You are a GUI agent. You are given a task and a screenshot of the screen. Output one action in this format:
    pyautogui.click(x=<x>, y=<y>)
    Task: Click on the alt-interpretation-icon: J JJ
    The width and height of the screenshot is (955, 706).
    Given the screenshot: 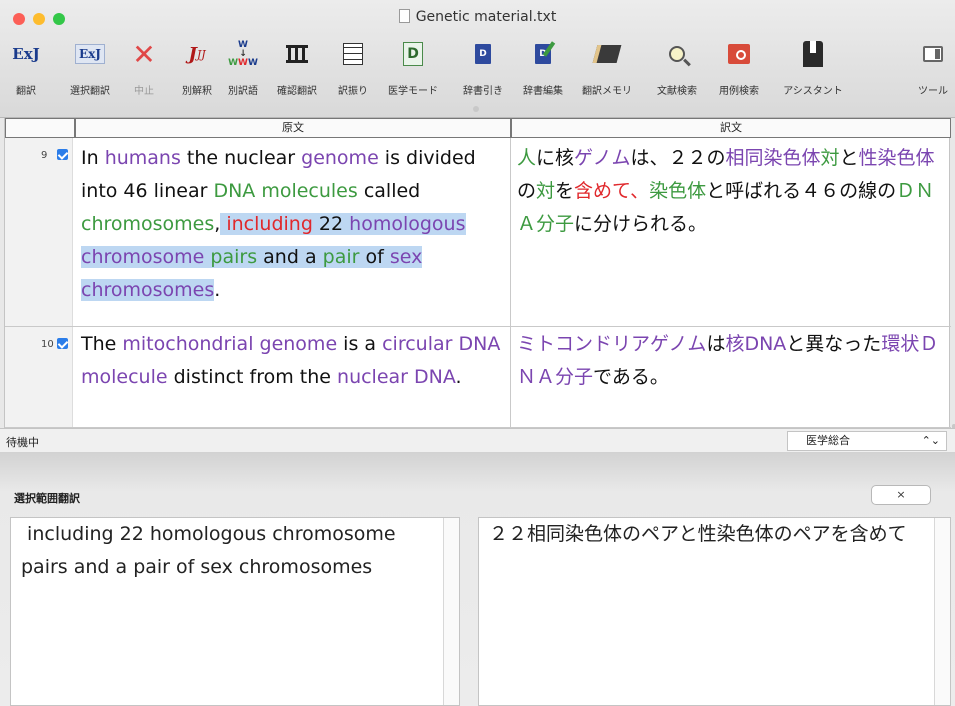 What is the action you would take?
    pyautogui.click(x=197, y=54)
    